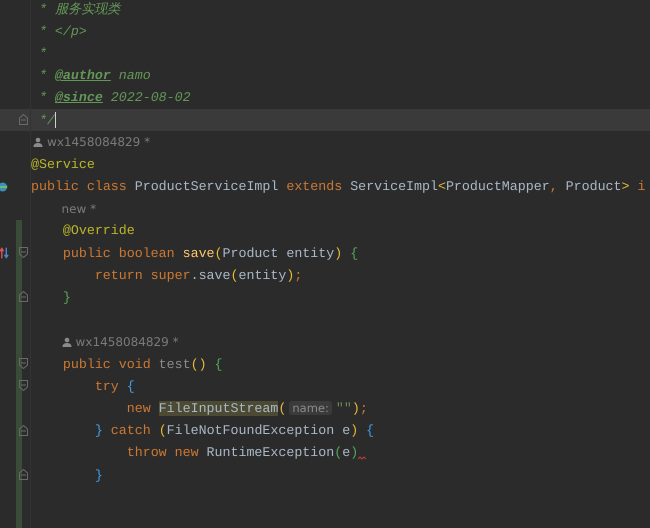 This screenshot has height=528, width=650. Describe the element at coordinates (207, 186) in the screenshot. I see `code-text: ProductServiceImpl` at that location.